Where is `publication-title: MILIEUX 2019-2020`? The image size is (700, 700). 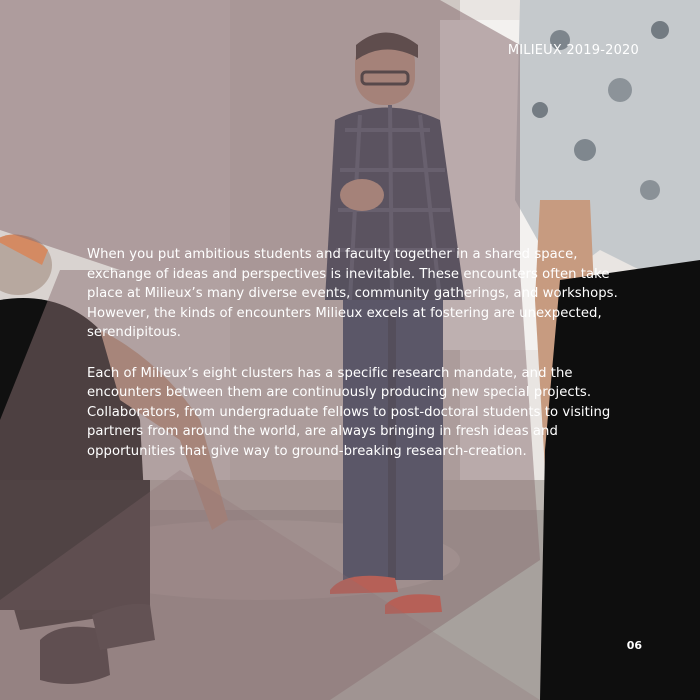
publication-title: MILIEUX 2019-2020 is located at coordinates (573, 50).